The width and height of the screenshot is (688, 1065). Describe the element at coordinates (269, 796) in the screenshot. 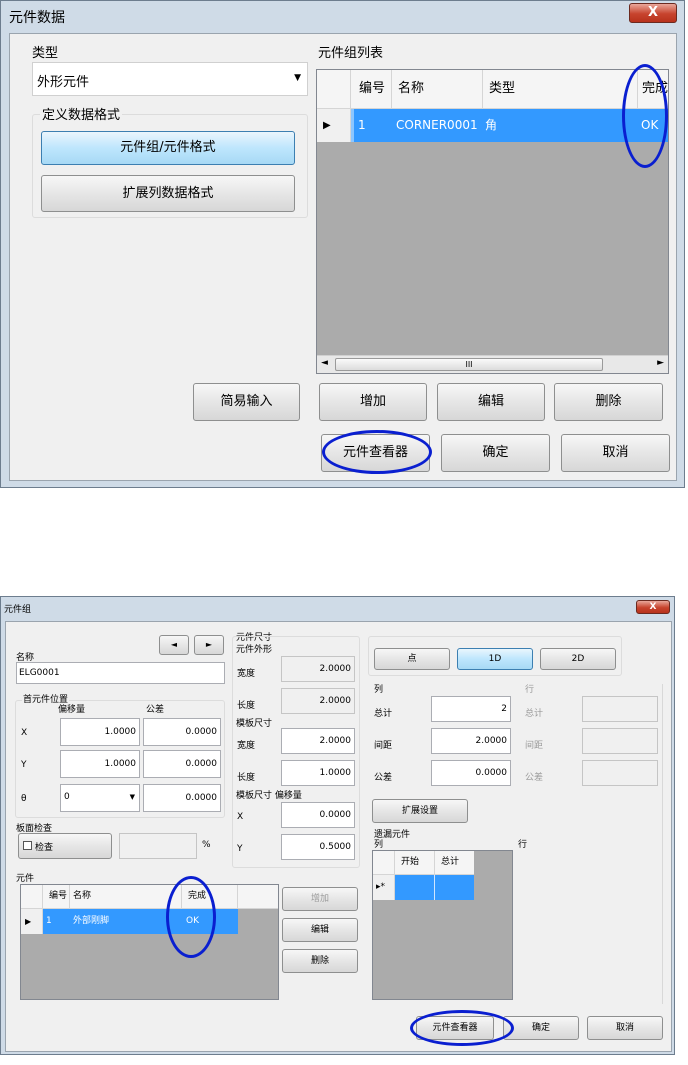

I see `template-offset-label: 模板尺寸 偏移量` at that location.